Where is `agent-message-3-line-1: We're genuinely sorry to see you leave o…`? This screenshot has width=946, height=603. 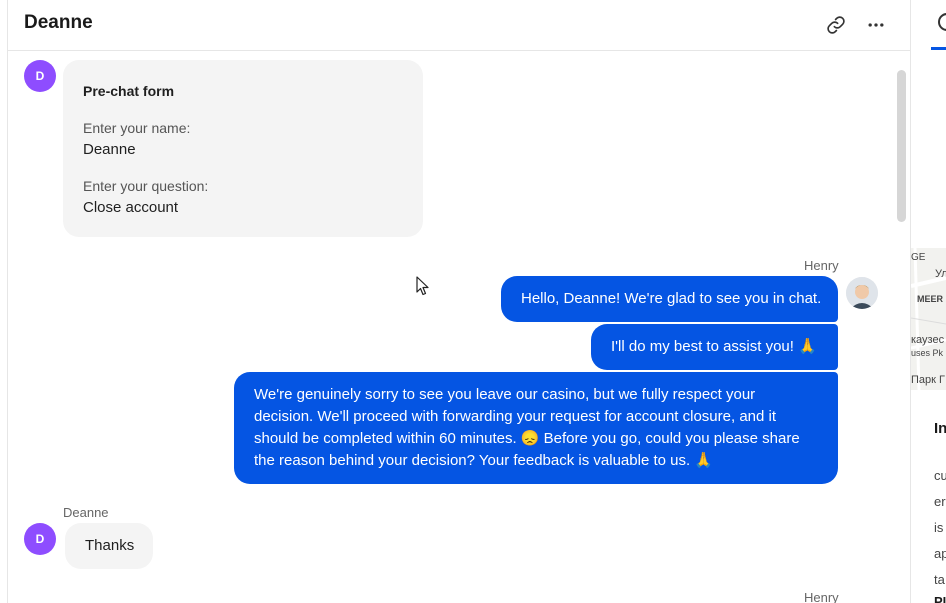
agent-message-3-line-1: We're genuinely sorry to see you leave o… is located at coordinates (505, 394).